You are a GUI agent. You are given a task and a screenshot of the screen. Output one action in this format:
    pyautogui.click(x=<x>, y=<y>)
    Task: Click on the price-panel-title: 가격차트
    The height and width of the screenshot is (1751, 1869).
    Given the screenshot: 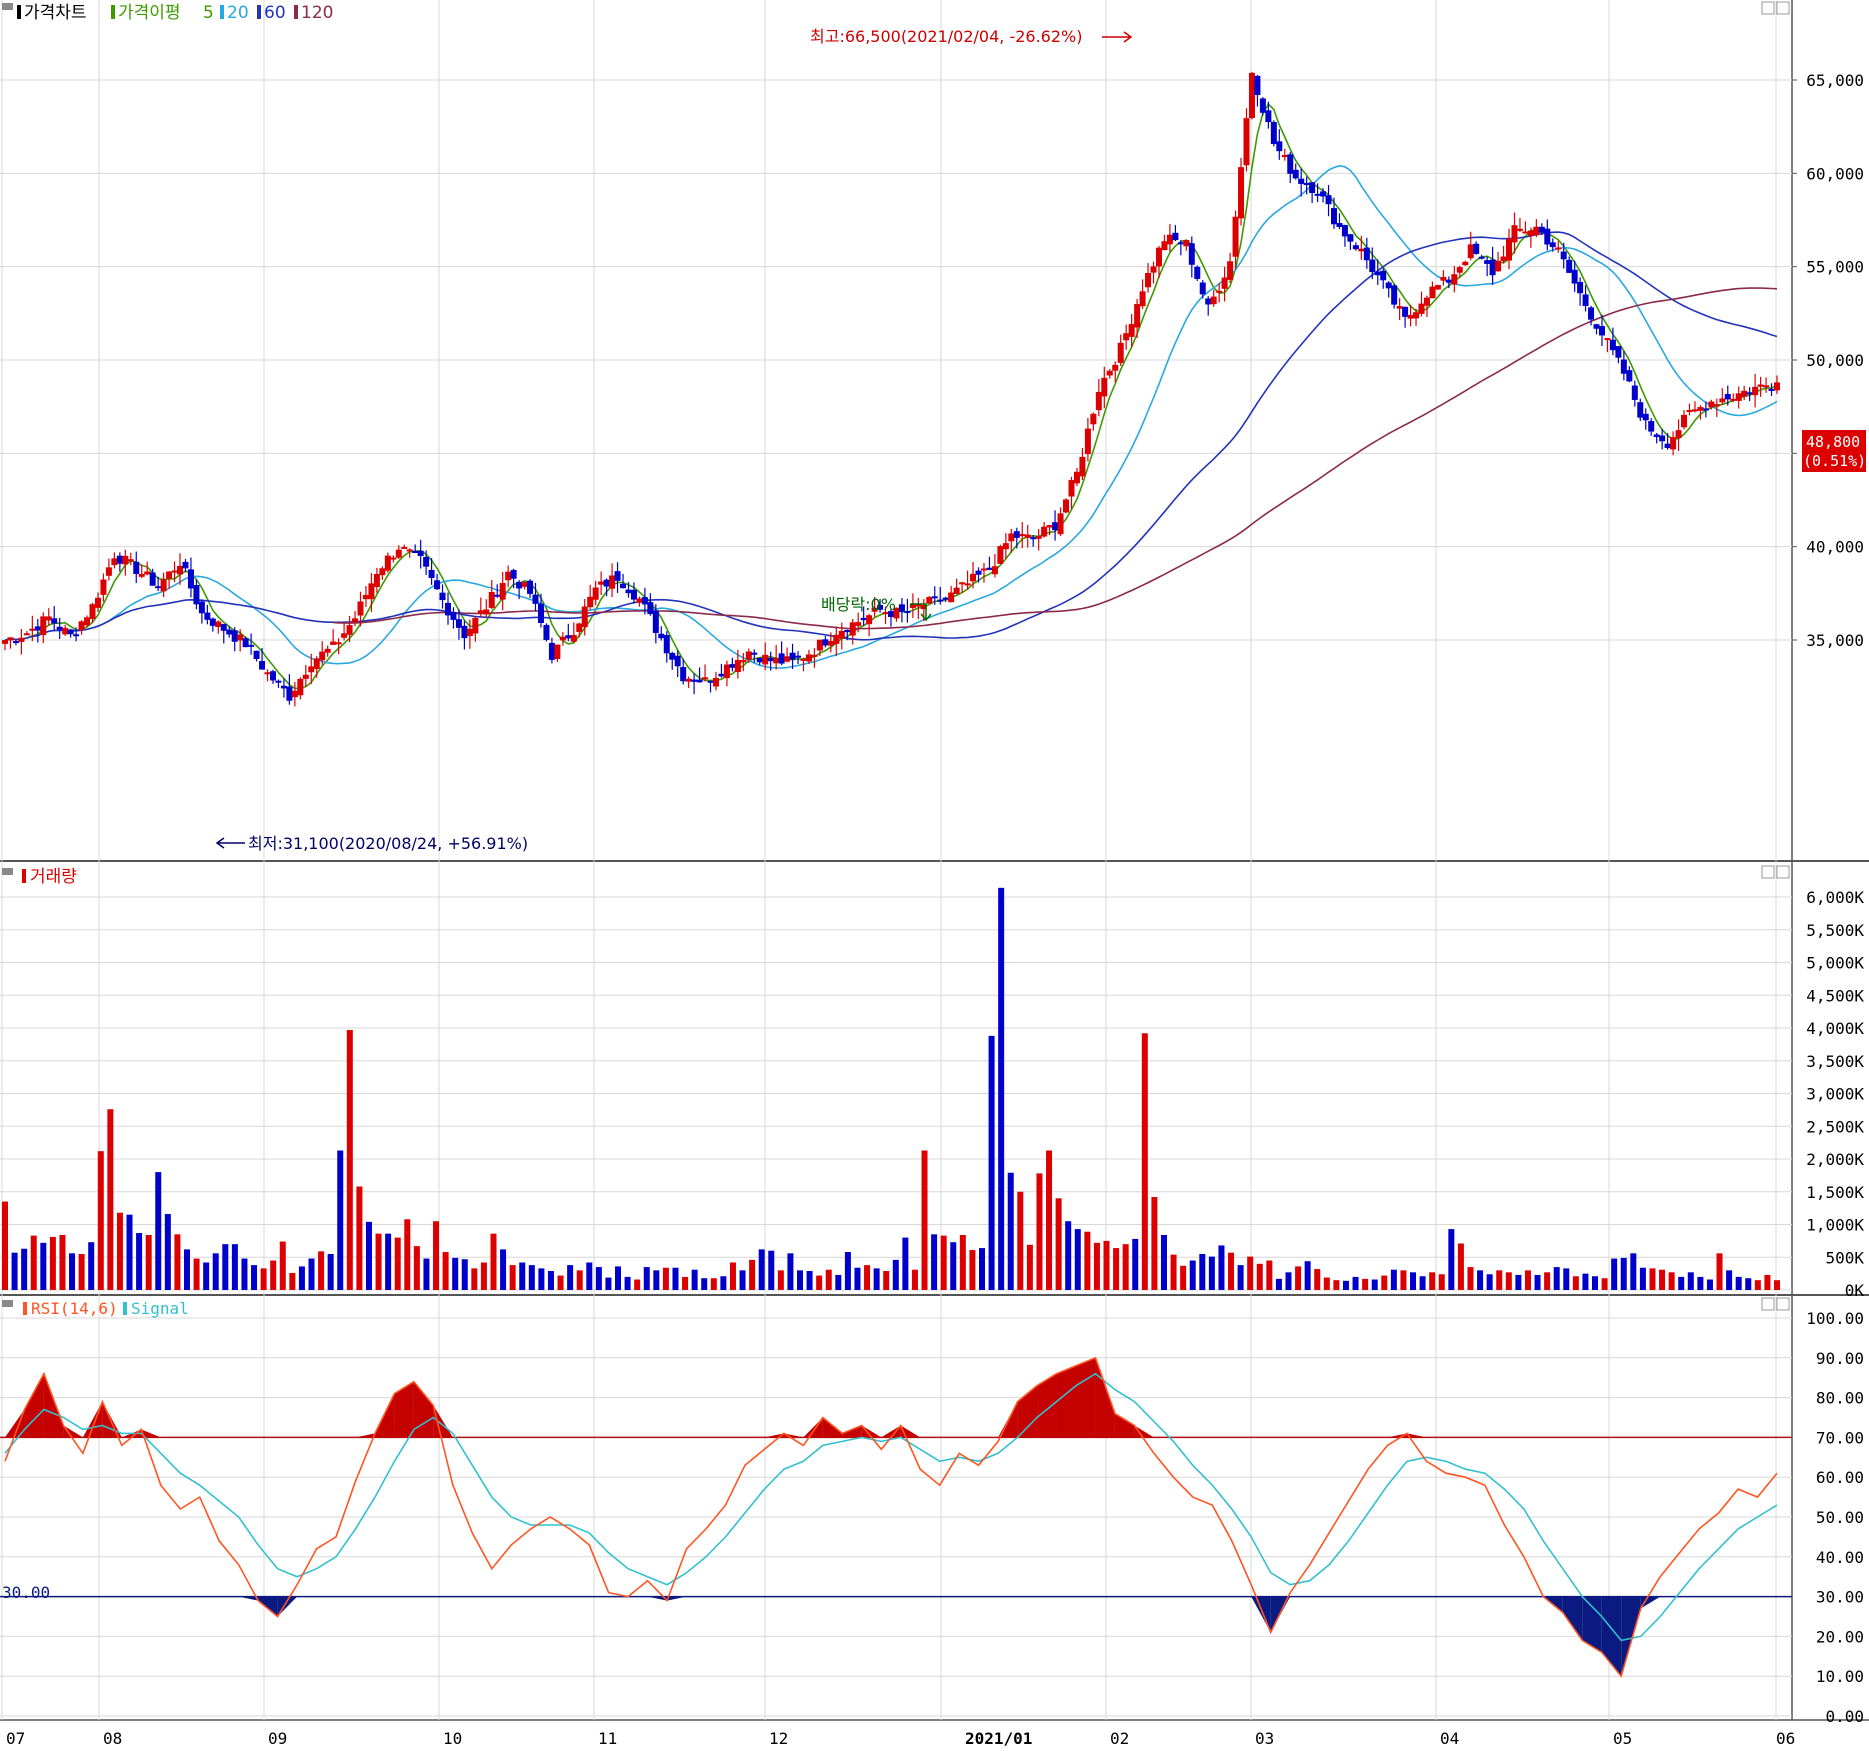 What is the action you would take?
    pyautogui.click(x=55, y=13)
    